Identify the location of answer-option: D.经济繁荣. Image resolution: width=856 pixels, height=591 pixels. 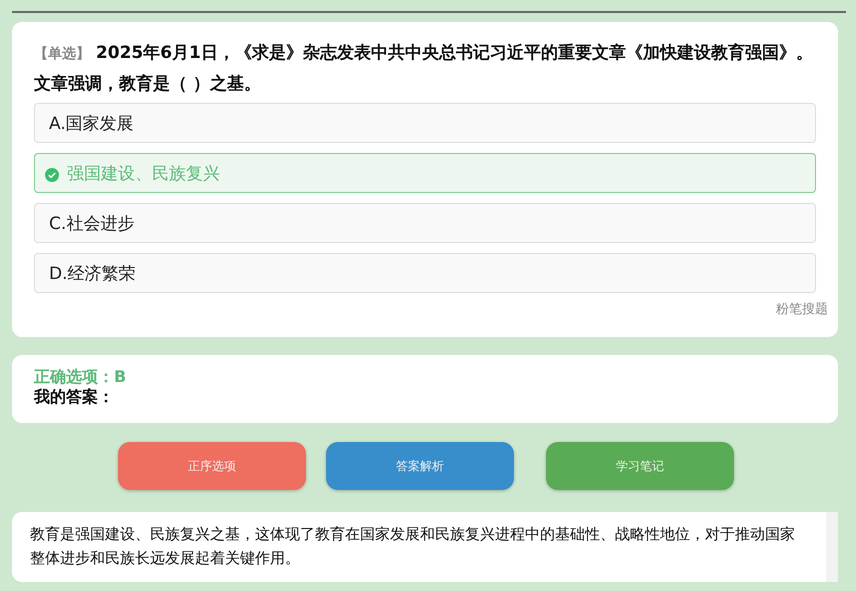
(425, 273).